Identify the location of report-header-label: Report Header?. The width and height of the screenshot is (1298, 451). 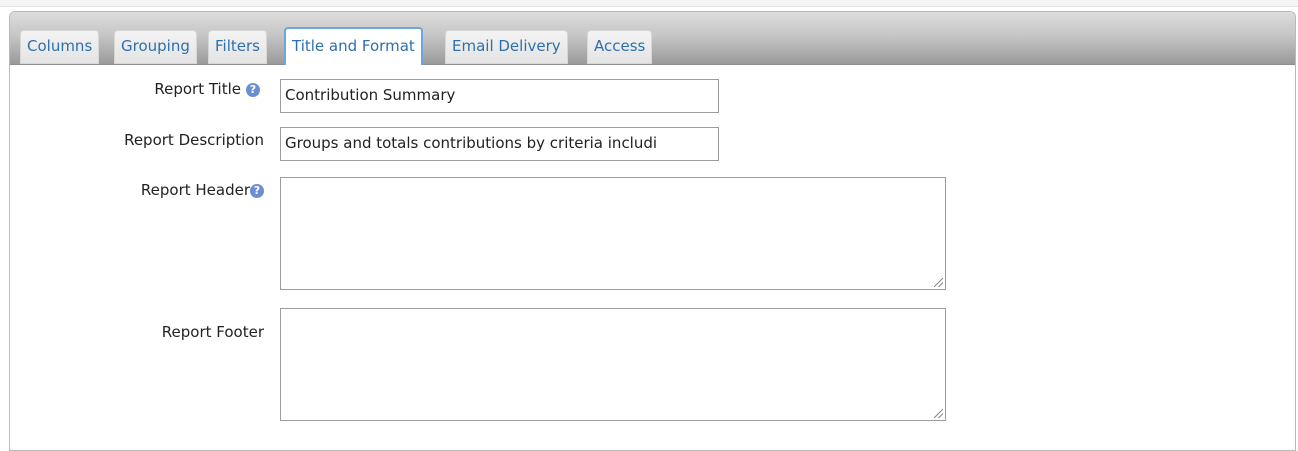
(202, 190).